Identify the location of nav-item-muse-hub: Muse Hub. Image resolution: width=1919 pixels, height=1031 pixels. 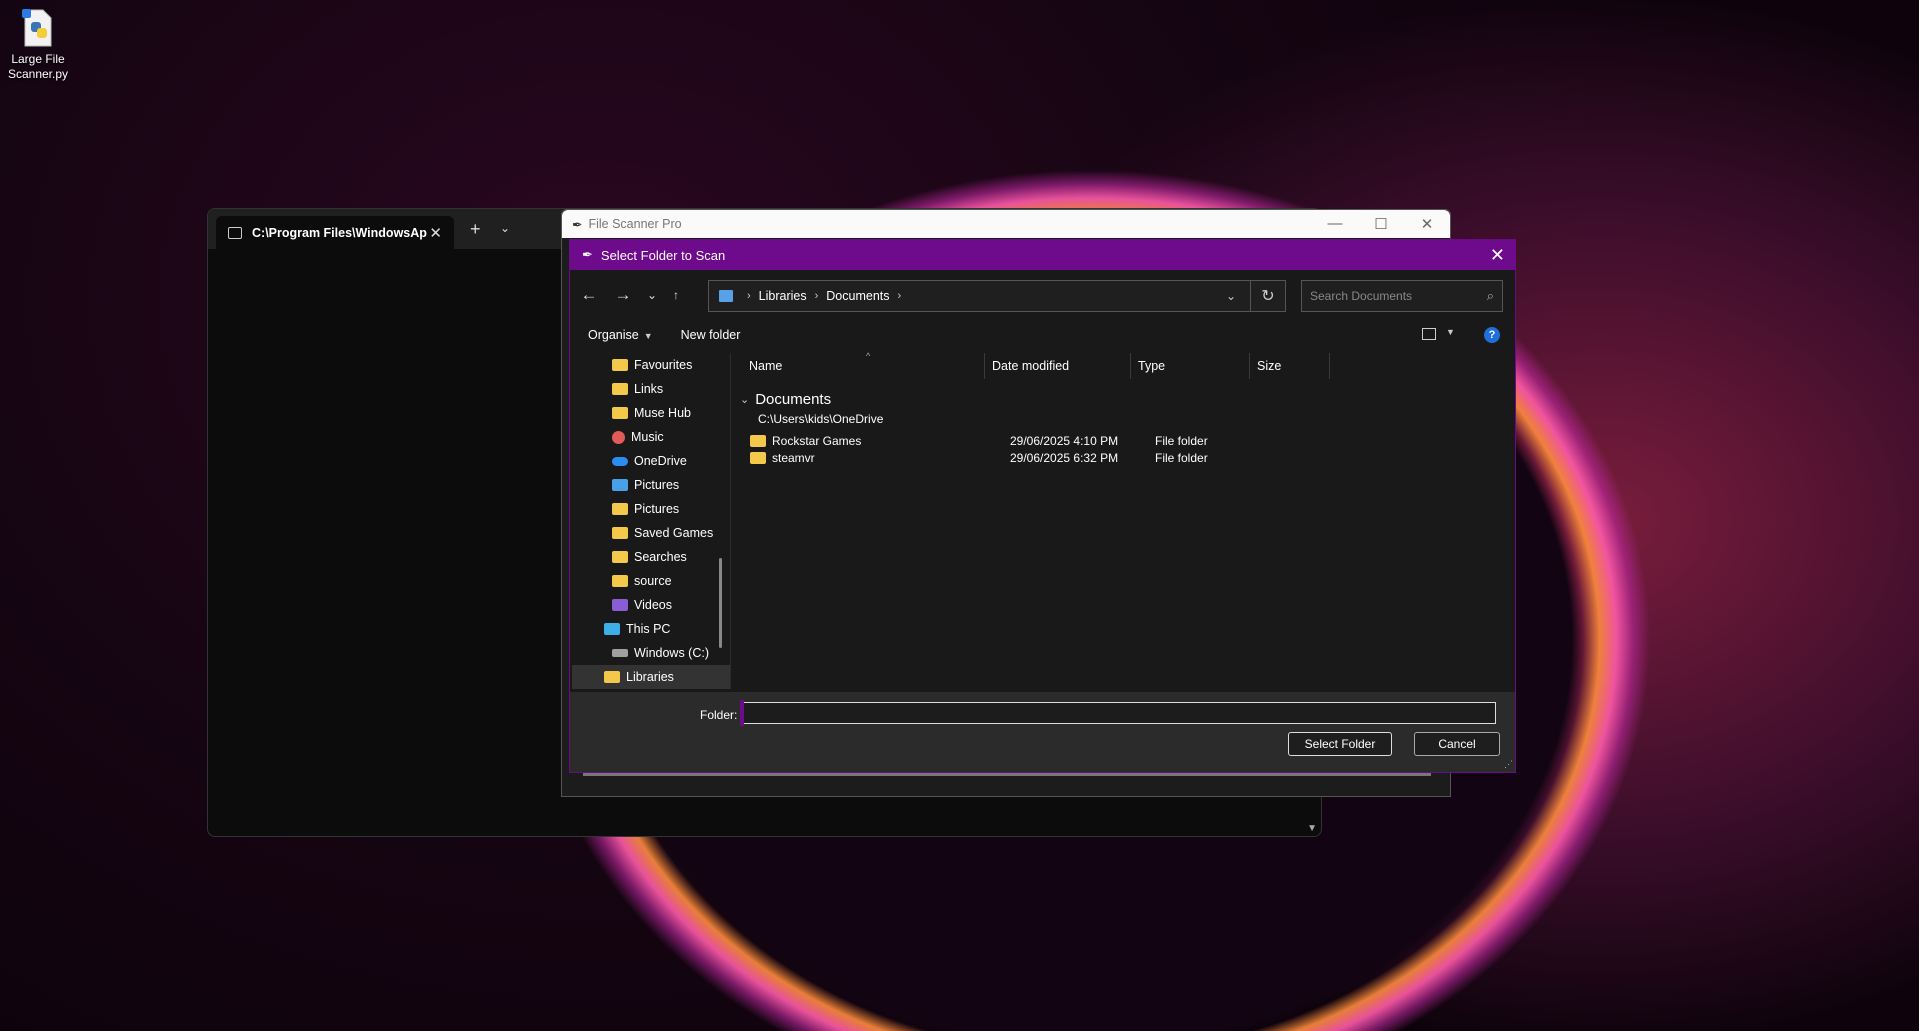
(651, 413).